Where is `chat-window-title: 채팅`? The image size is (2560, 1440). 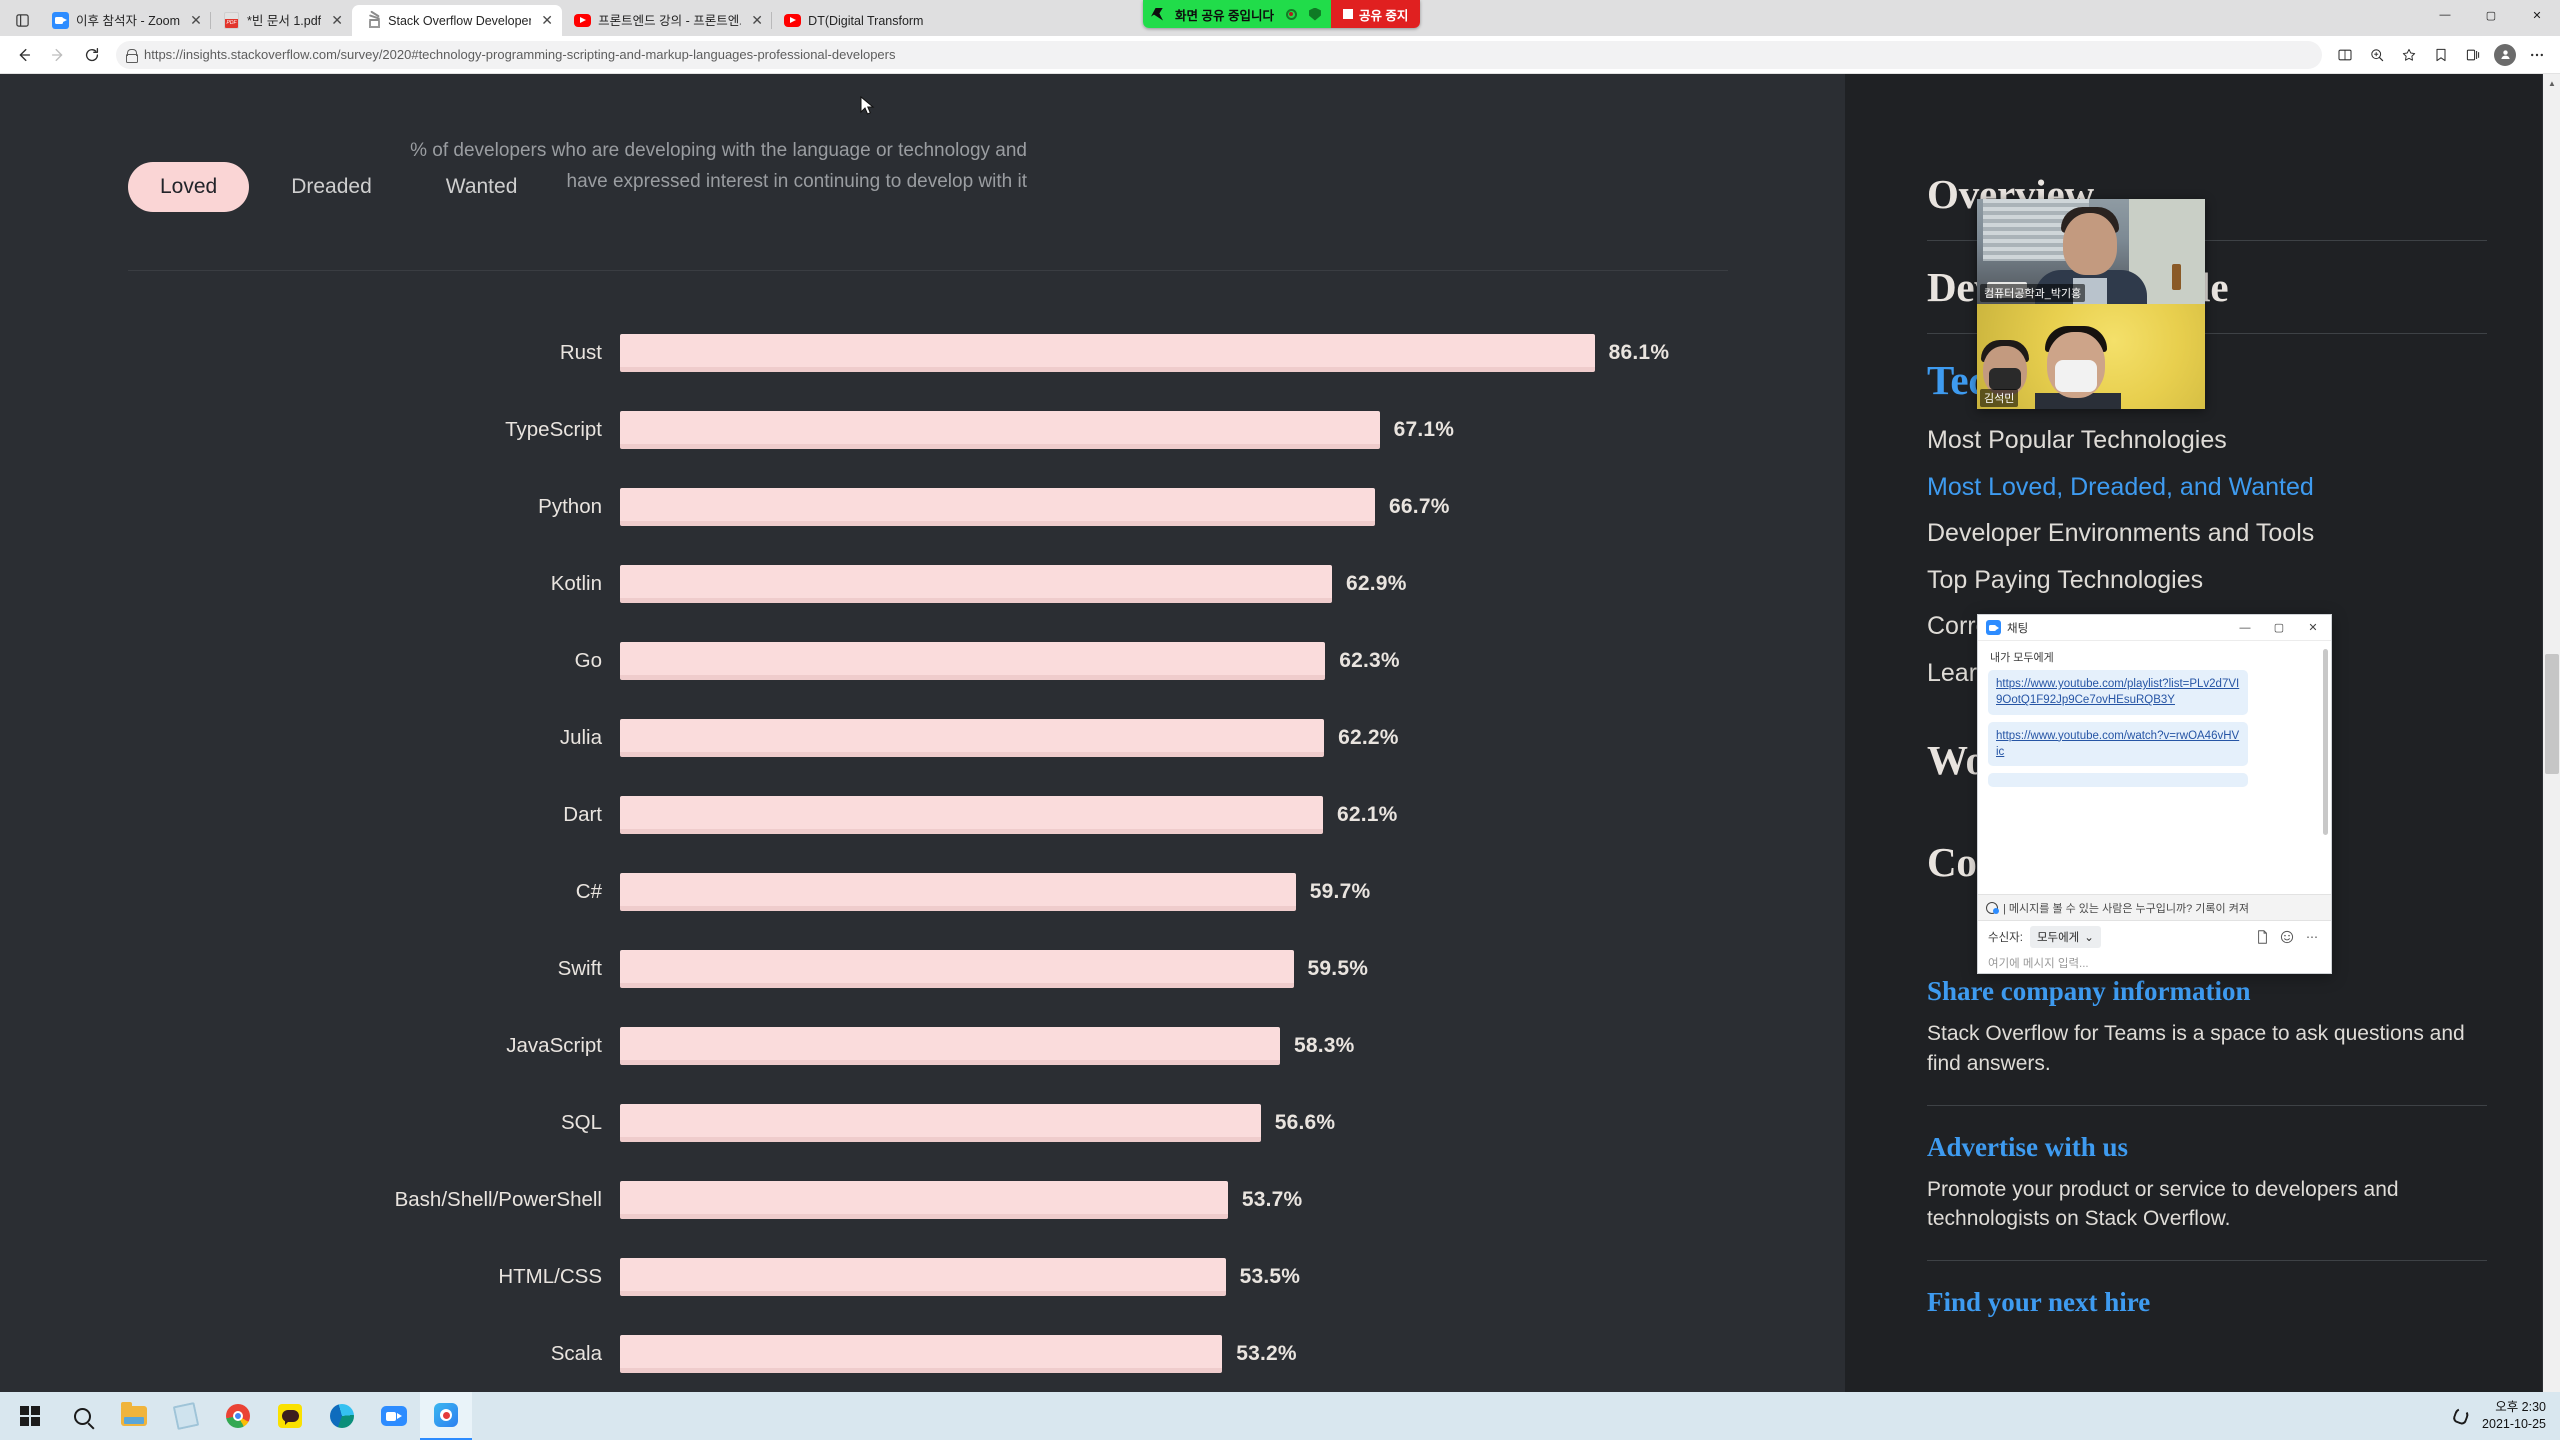 chat-window-title: 채팅 is located at coordinates (2018, 628).